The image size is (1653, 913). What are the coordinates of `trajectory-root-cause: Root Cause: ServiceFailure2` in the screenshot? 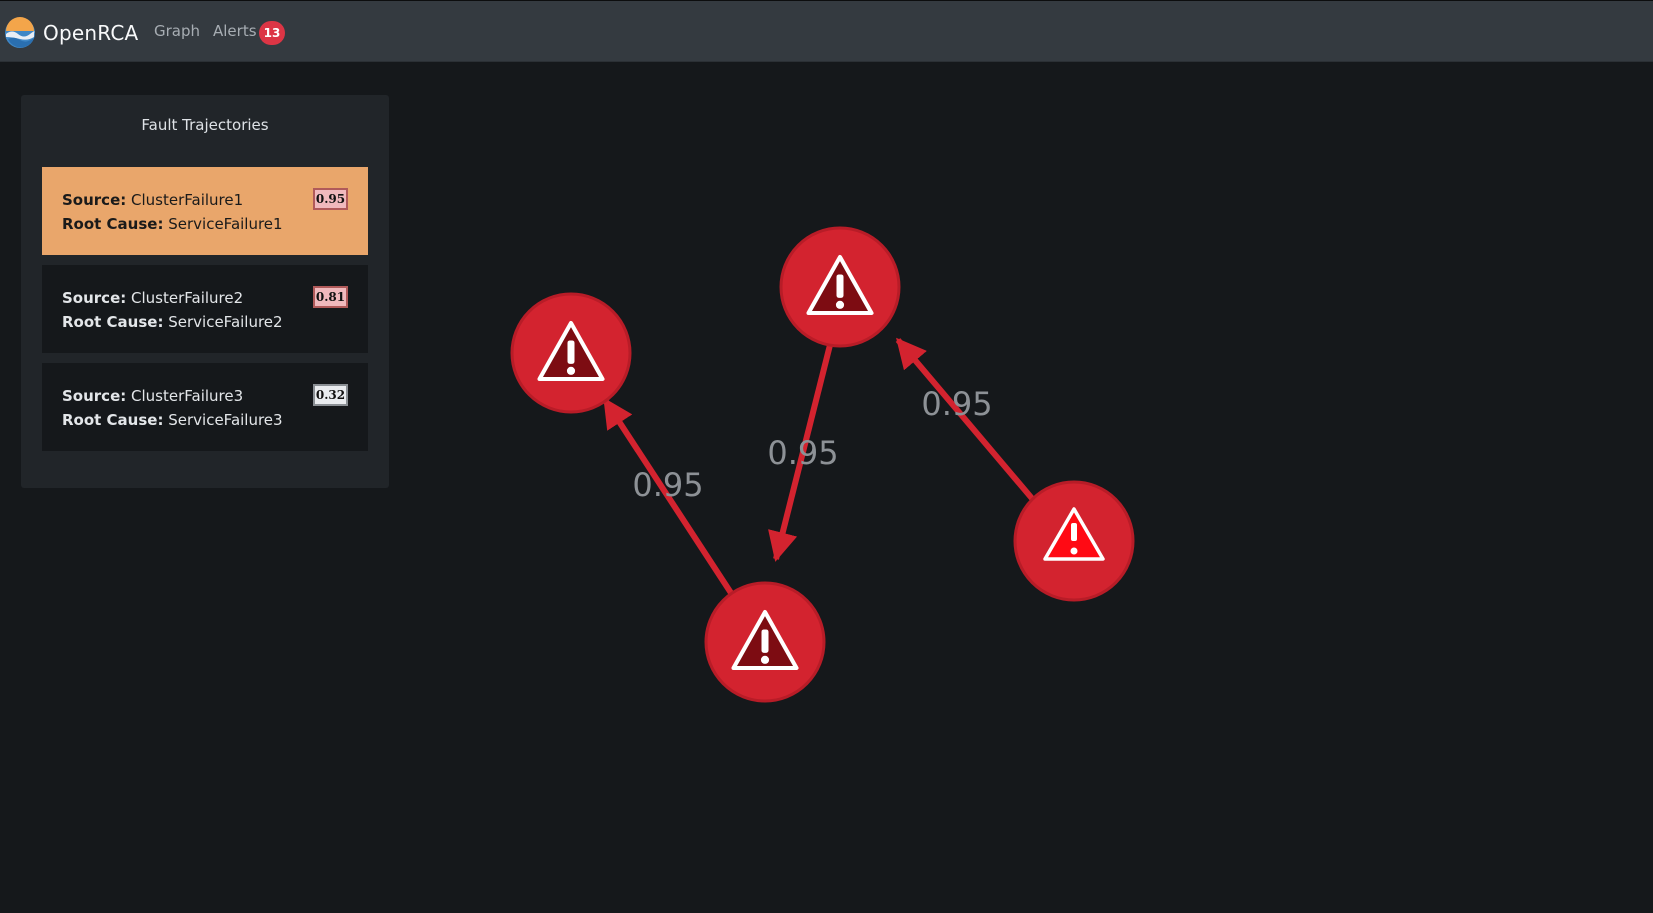 It's located at (172, 322).